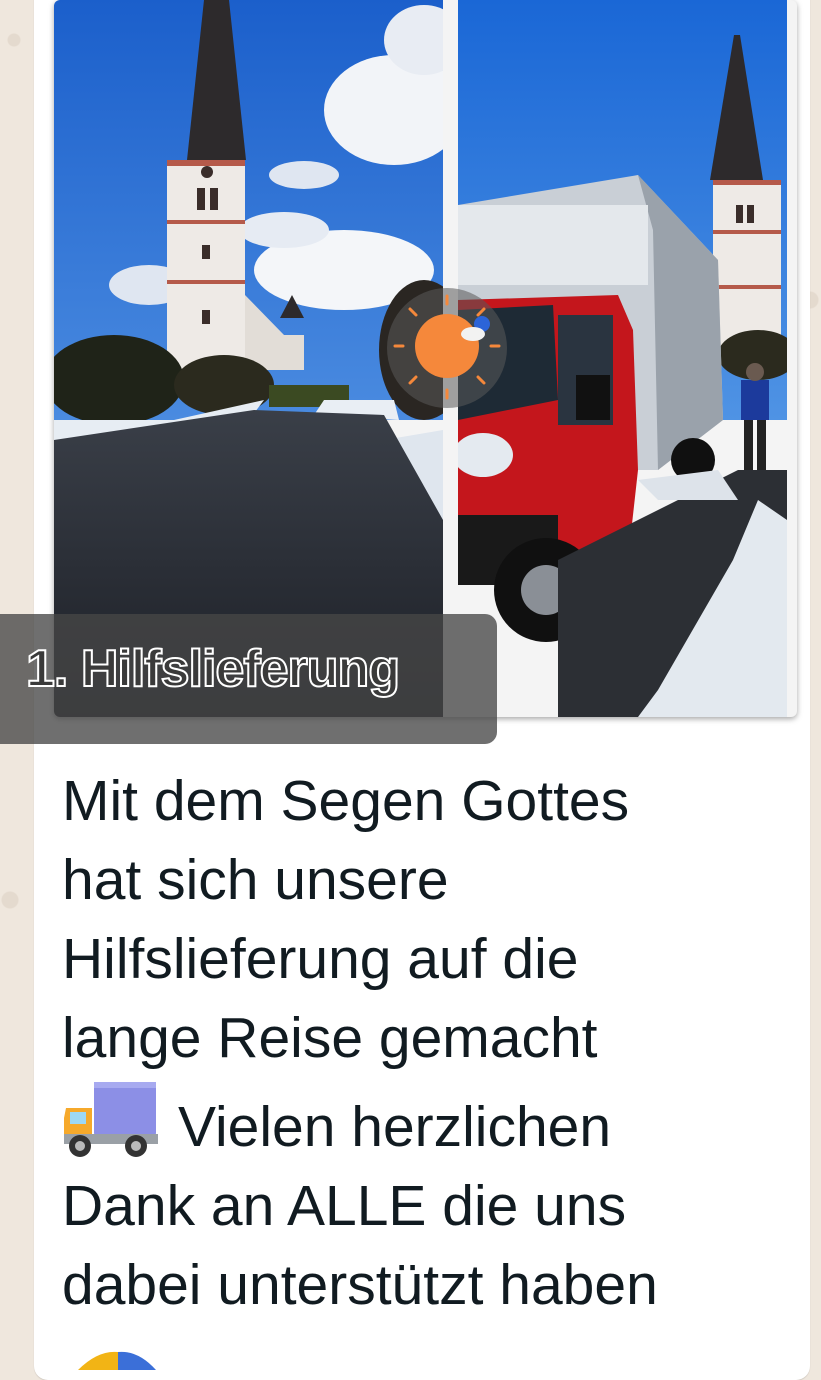  I want to click on sun-sticker-icon, so click(447, 348).